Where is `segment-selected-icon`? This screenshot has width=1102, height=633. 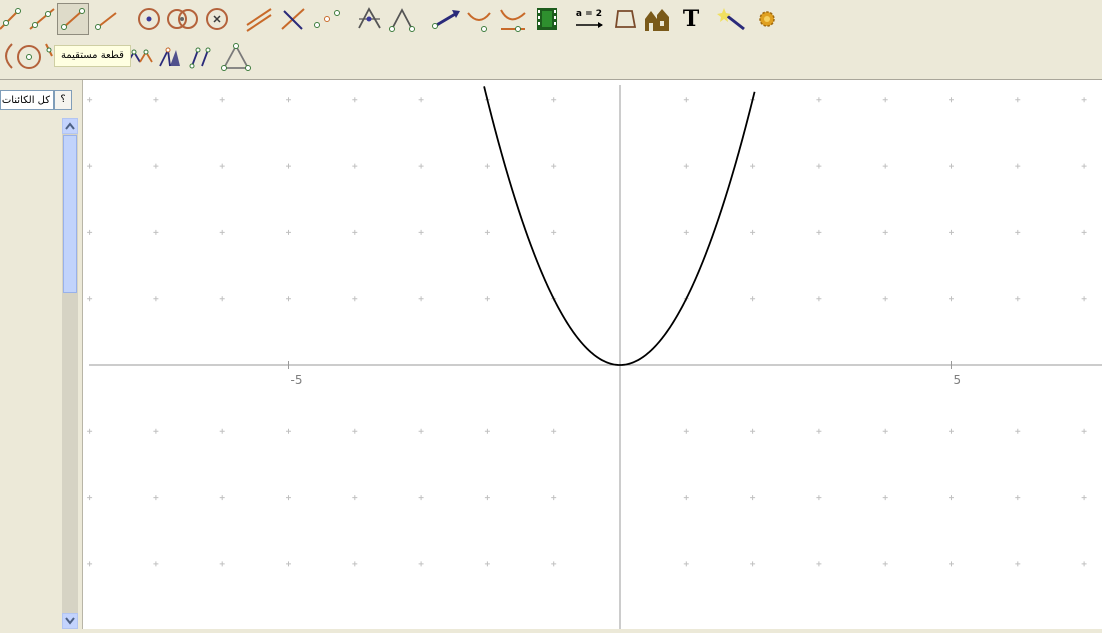 segment-selected-icon is located at coordinates (73, 19).